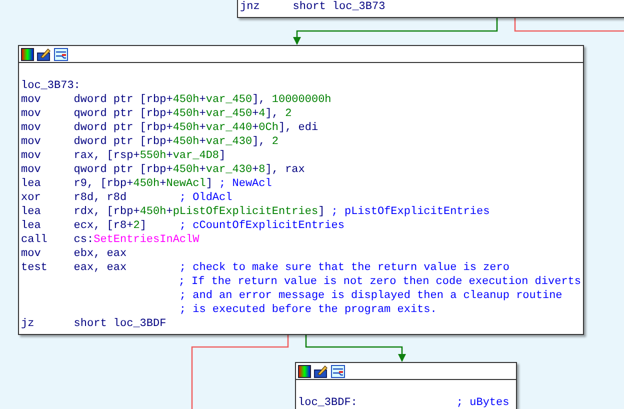 The width and height of the screenshot is (624, 409). I want to click on code-comment: ; uBytes, so click(483, 402).